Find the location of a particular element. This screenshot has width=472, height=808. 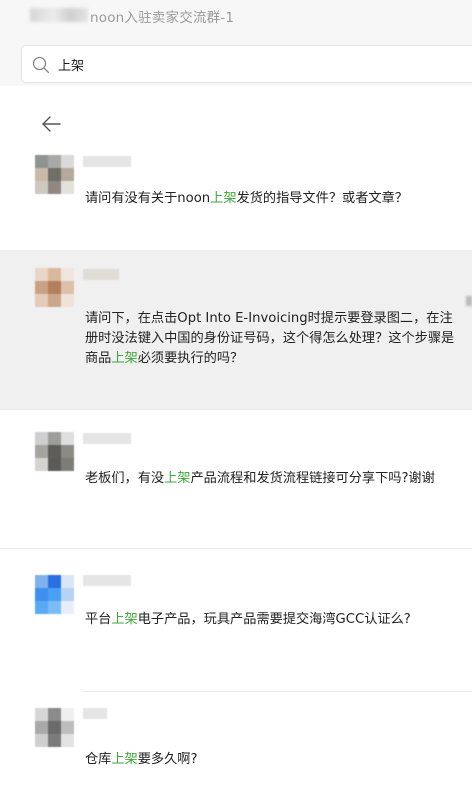

search-result-item: 仓库上架要多久啊? is located at coordinates (236, 750).